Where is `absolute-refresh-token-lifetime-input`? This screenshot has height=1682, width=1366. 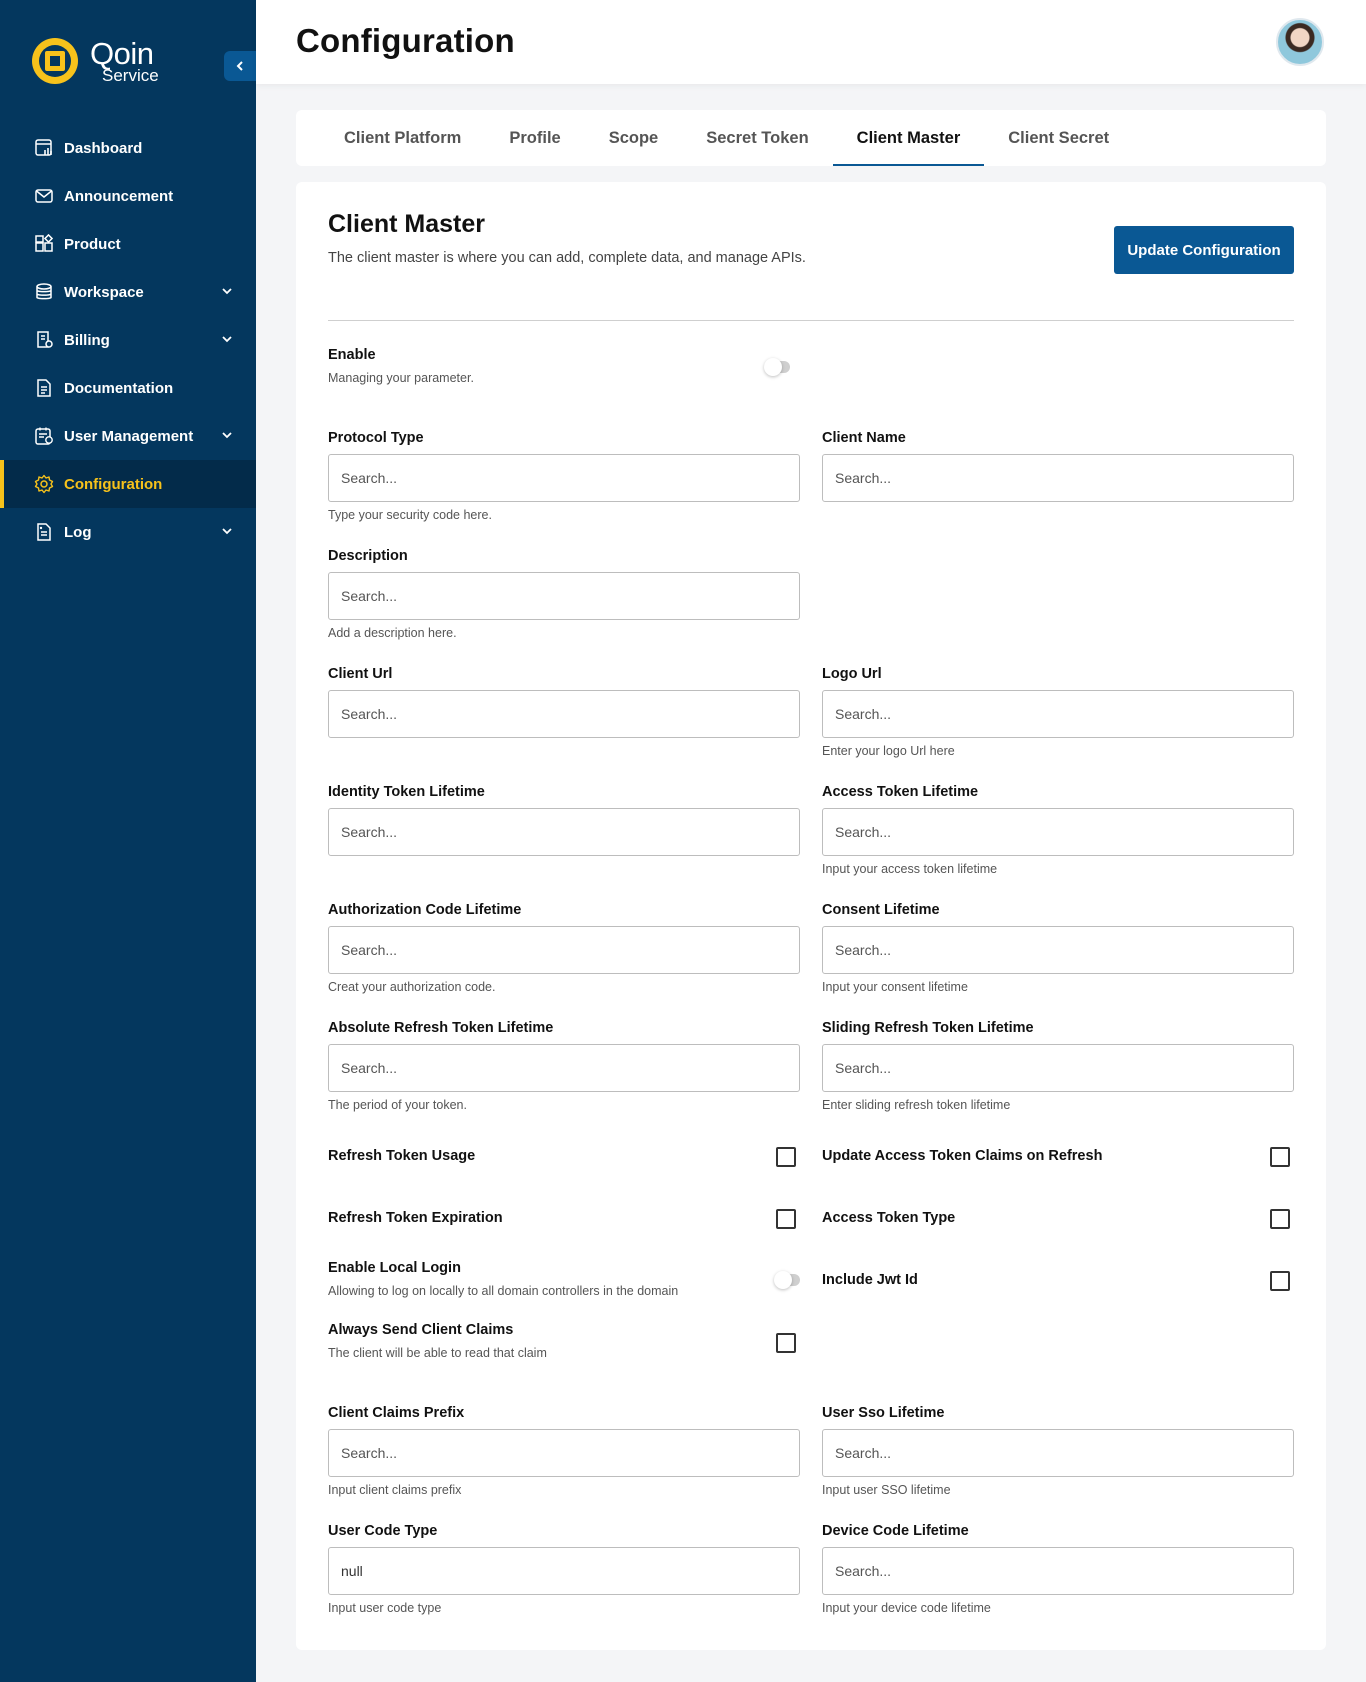 absolute-refresh-token-lifetime-input is located at coordinates (564, 1068).